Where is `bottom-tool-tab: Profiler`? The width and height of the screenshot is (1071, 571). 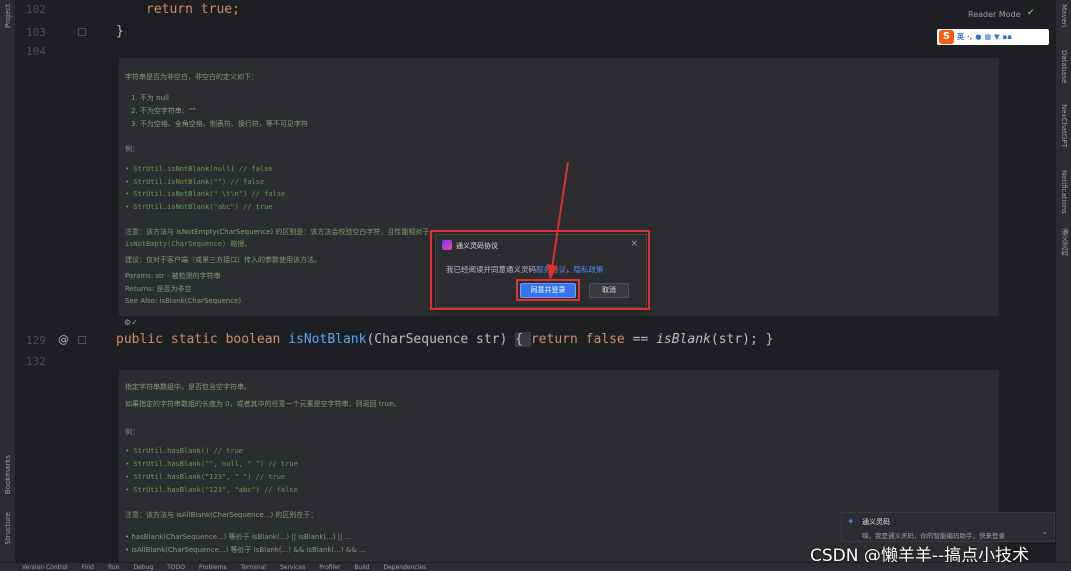
bottom-tool-tab: Profiler is located at coordinates (329, 567).